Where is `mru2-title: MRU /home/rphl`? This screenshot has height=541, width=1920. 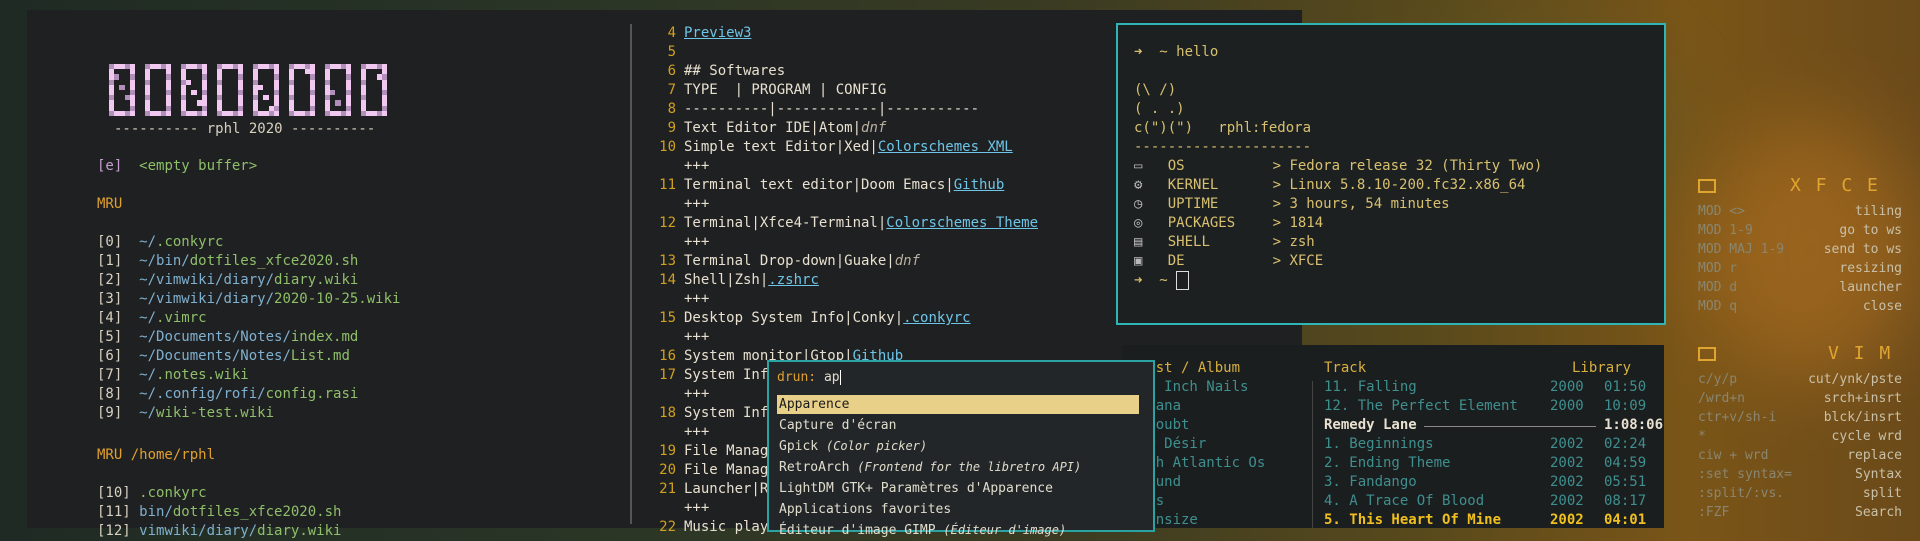 mru2-title: MRU /home/rphl is located at coordinates (156, 455).